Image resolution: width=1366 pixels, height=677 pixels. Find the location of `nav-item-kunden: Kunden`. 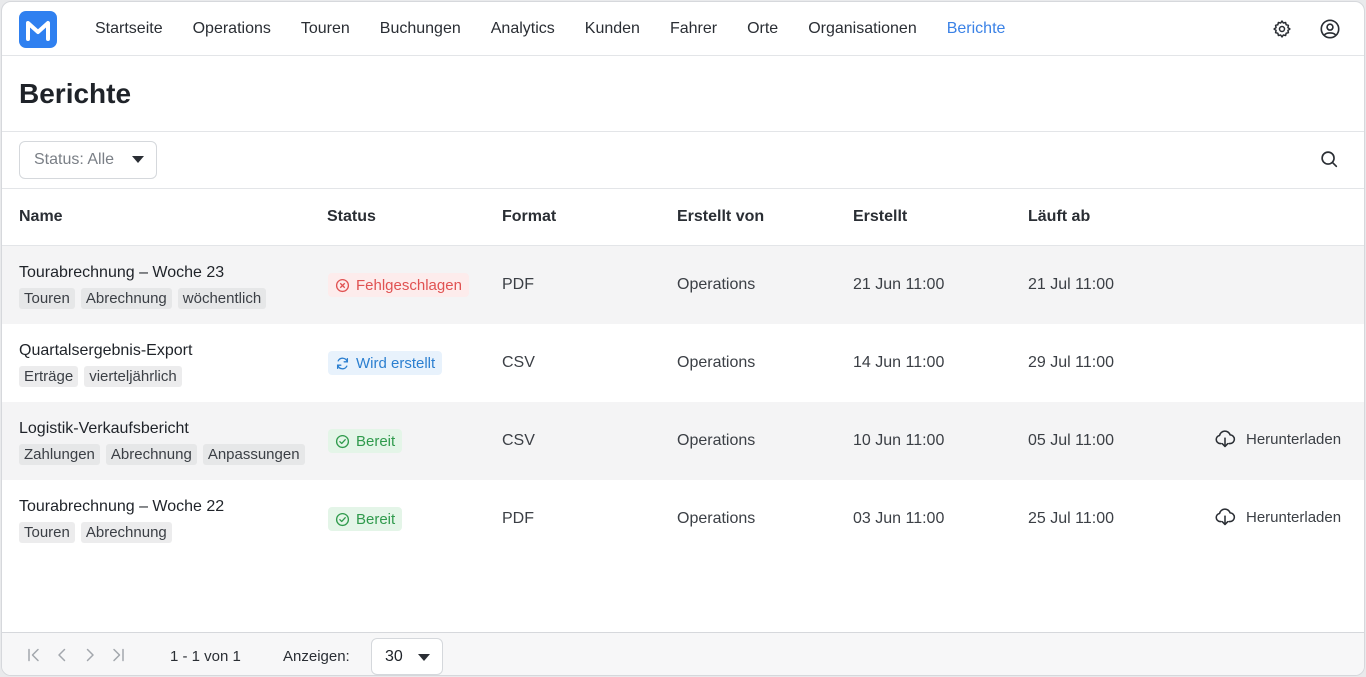

nav-item-kunden: Kunden is located at coordinates (612, 29).